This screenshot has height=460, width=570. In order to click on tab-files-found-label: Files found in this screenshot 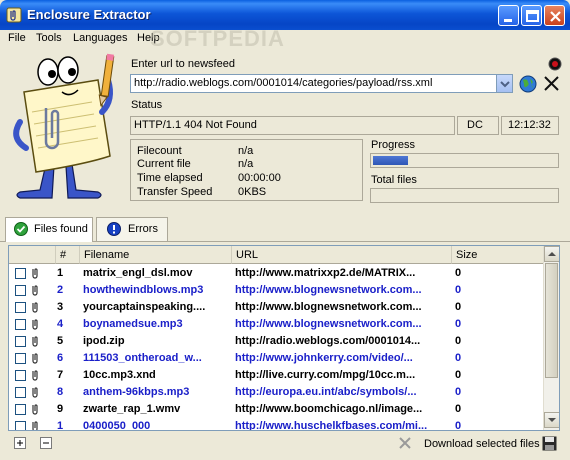, I will do `click(61, 229)`.